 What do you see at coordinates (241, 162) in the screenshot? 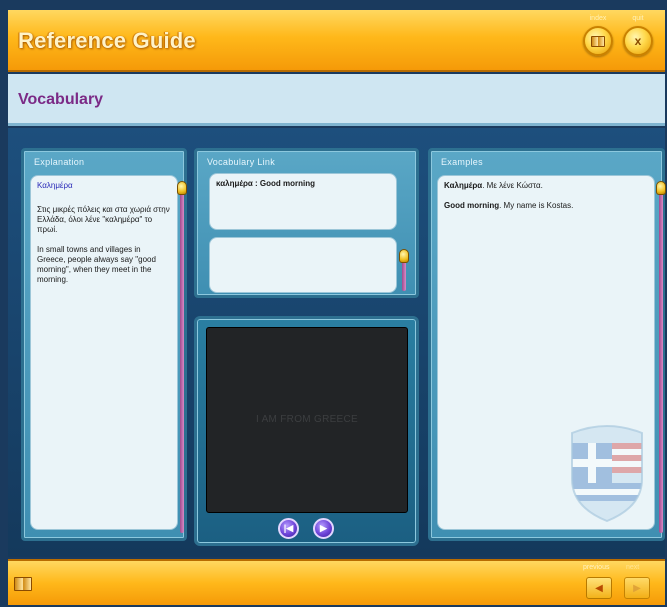
I see `vocabulary-link-title: Vocabulary Link` at bounding box center [241, 162].